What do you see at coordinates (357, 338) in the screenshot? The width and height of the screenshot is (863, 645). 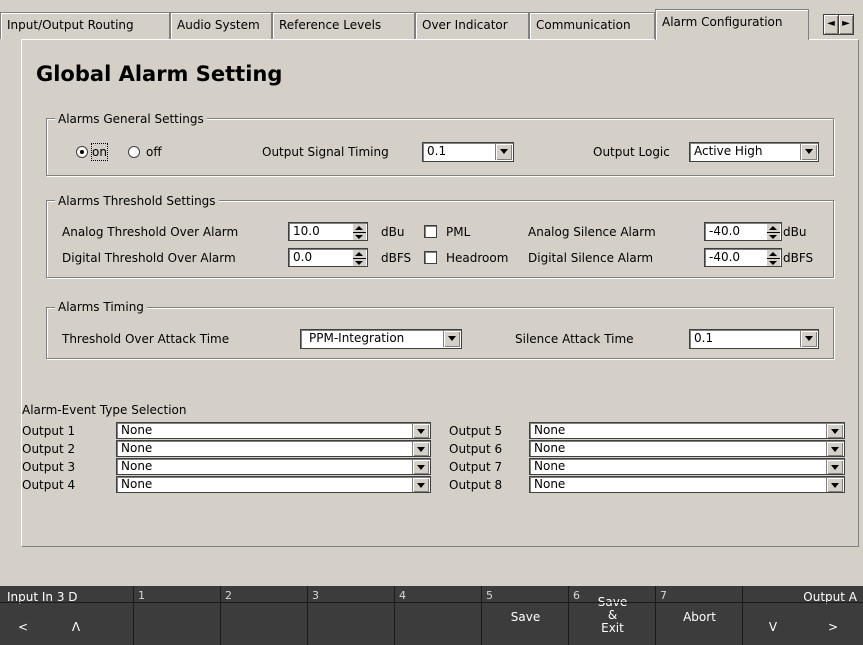 I see `attack-time-value: PPM-Integration` at bounding box center [357, 338].